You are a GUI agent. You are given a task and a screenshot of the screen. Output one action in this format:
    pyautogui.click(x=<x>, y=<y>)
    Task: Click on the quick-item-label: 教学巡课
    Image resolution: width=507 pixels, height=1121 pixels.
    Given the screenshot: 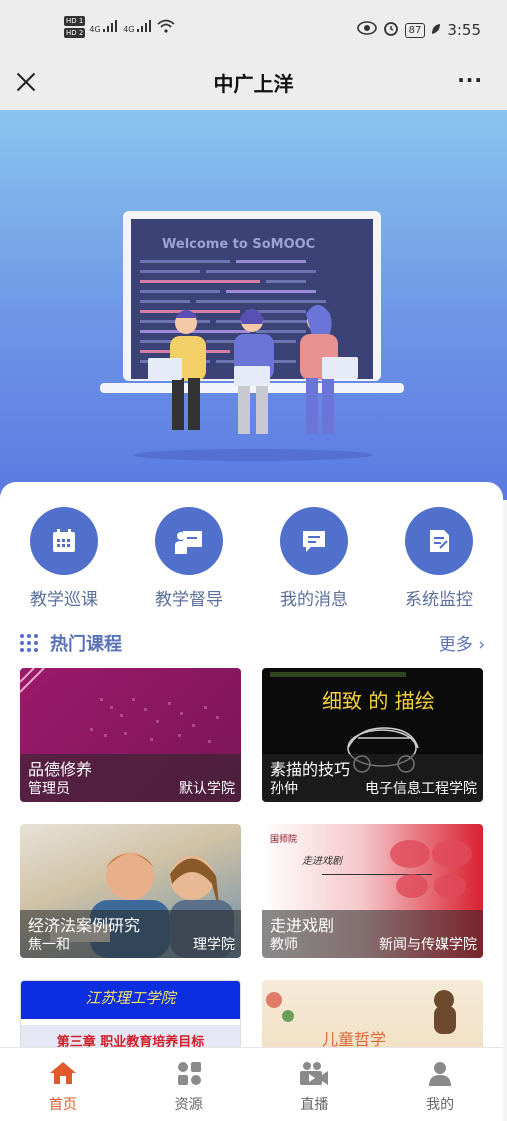 What is the action you would take?
    pyautogui.click(x=64, y=600)
    